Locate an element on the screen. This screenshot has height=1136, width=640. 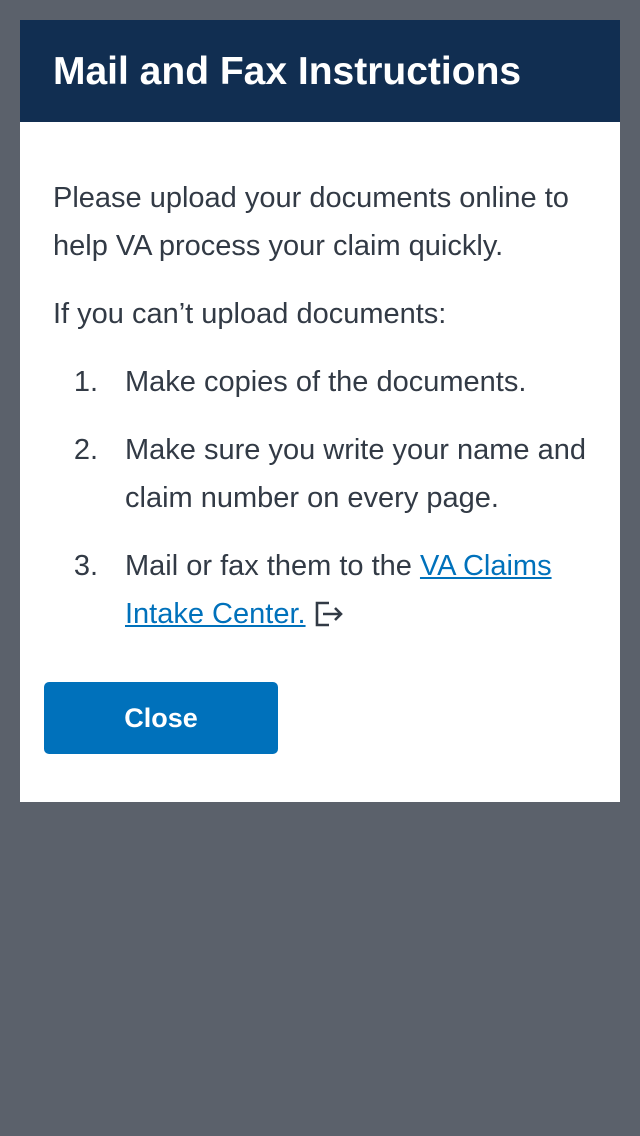
list-item: 1. Make copies of the documents. is located at coordinates (320, 382).